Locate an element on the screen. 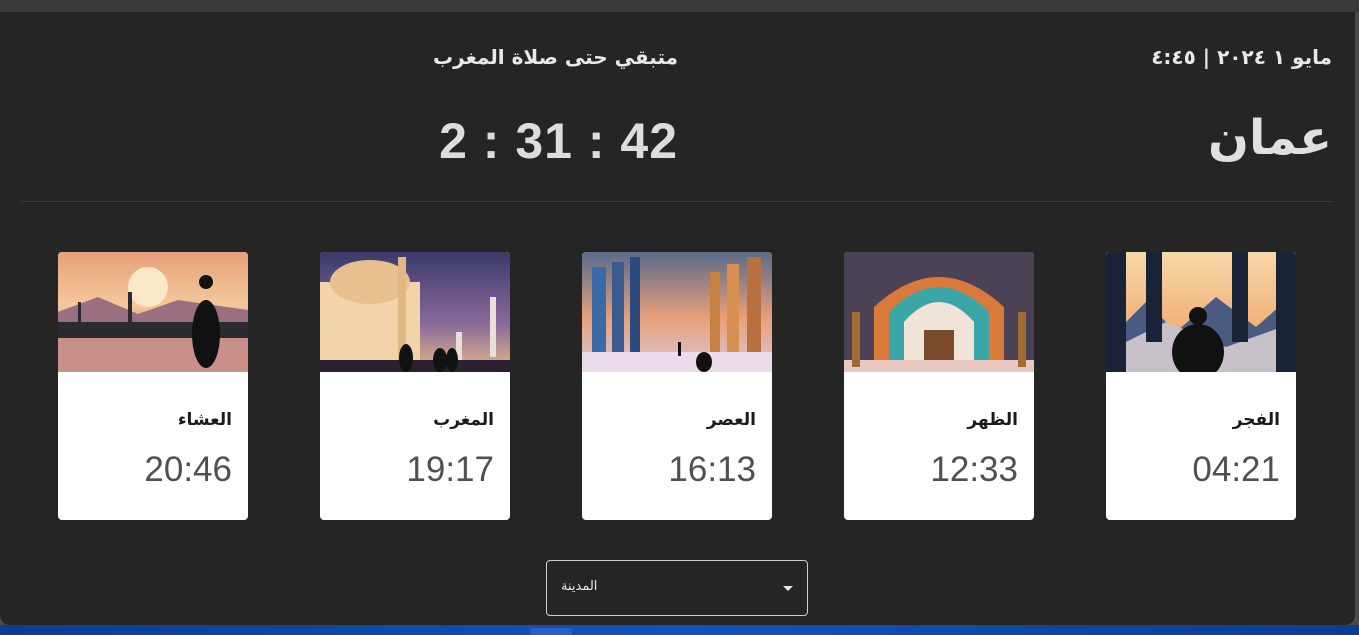 This screenshot has height=635, width=1359. prayer-card-isha: العشاء 20:46 is located at coordinates (153, 386).